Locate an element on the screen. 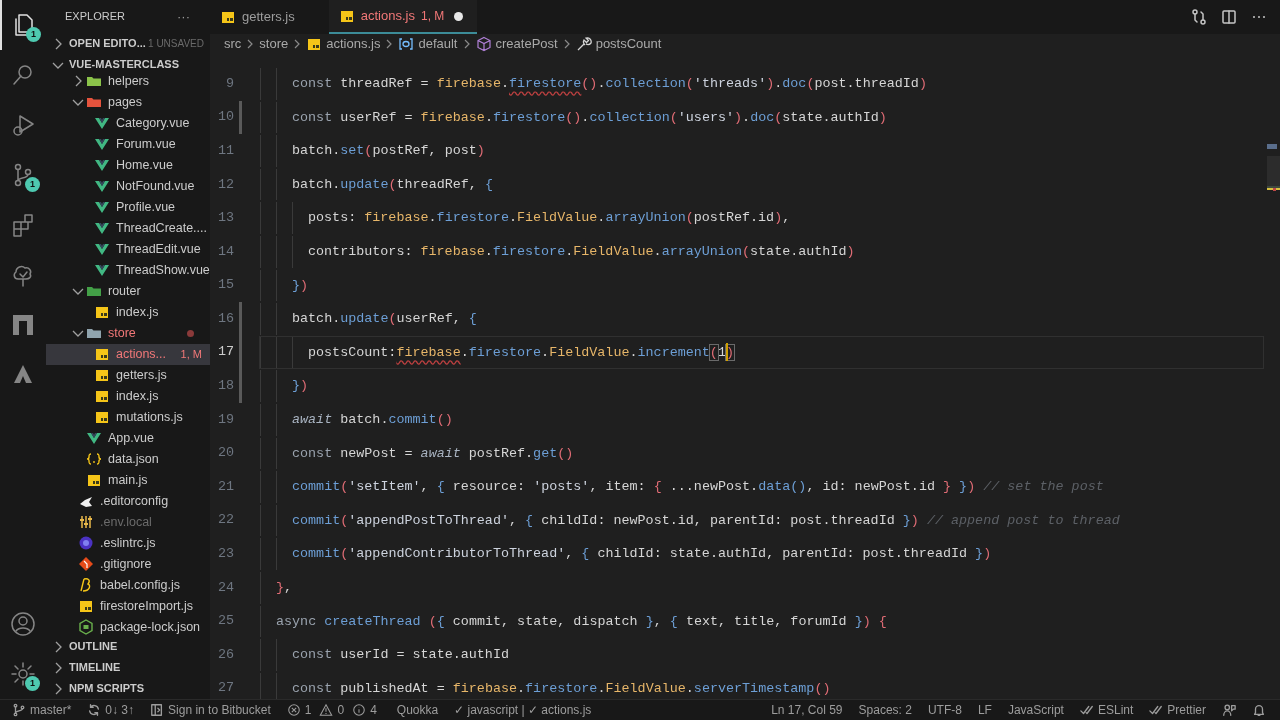  breadcrumb-item: src is located at coordinates (233, 44).